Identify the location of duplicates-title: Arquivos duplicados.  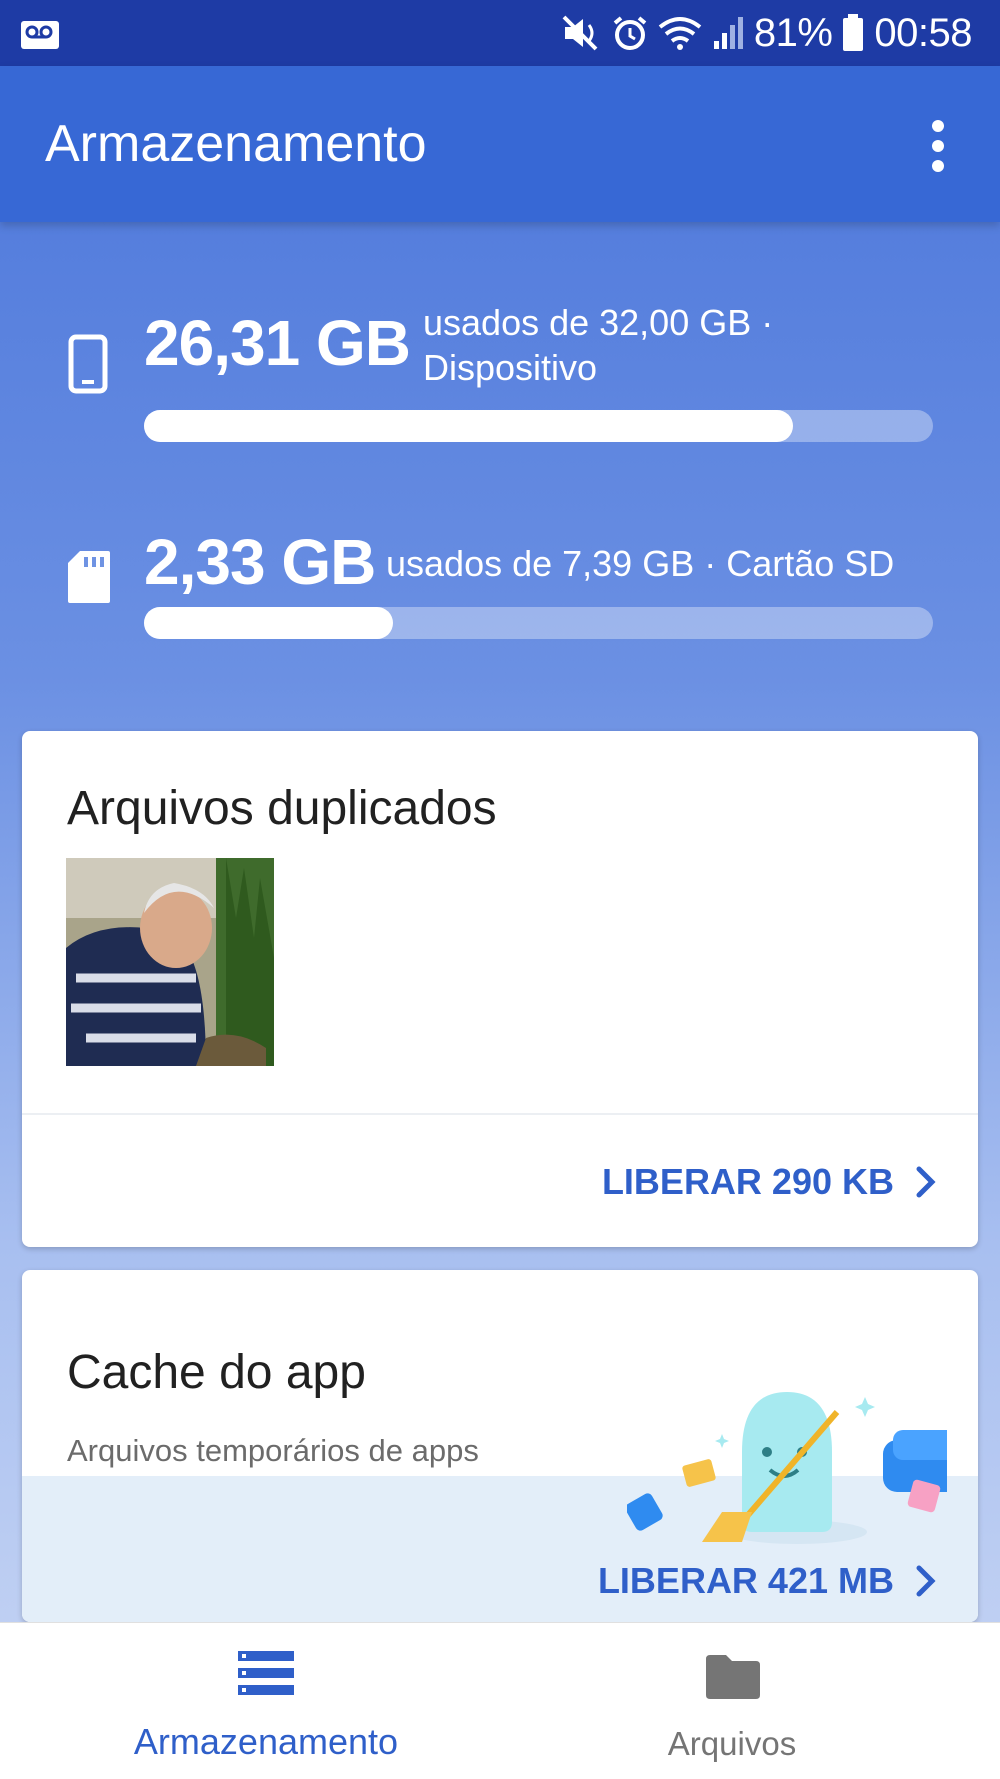
(282, 808).